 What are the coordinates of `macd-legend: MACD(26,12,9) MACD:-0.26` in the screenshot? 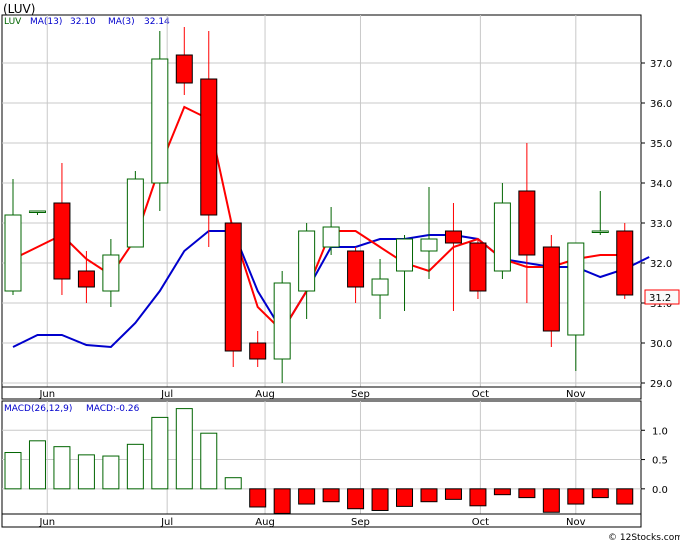 It's located at (72, 409).